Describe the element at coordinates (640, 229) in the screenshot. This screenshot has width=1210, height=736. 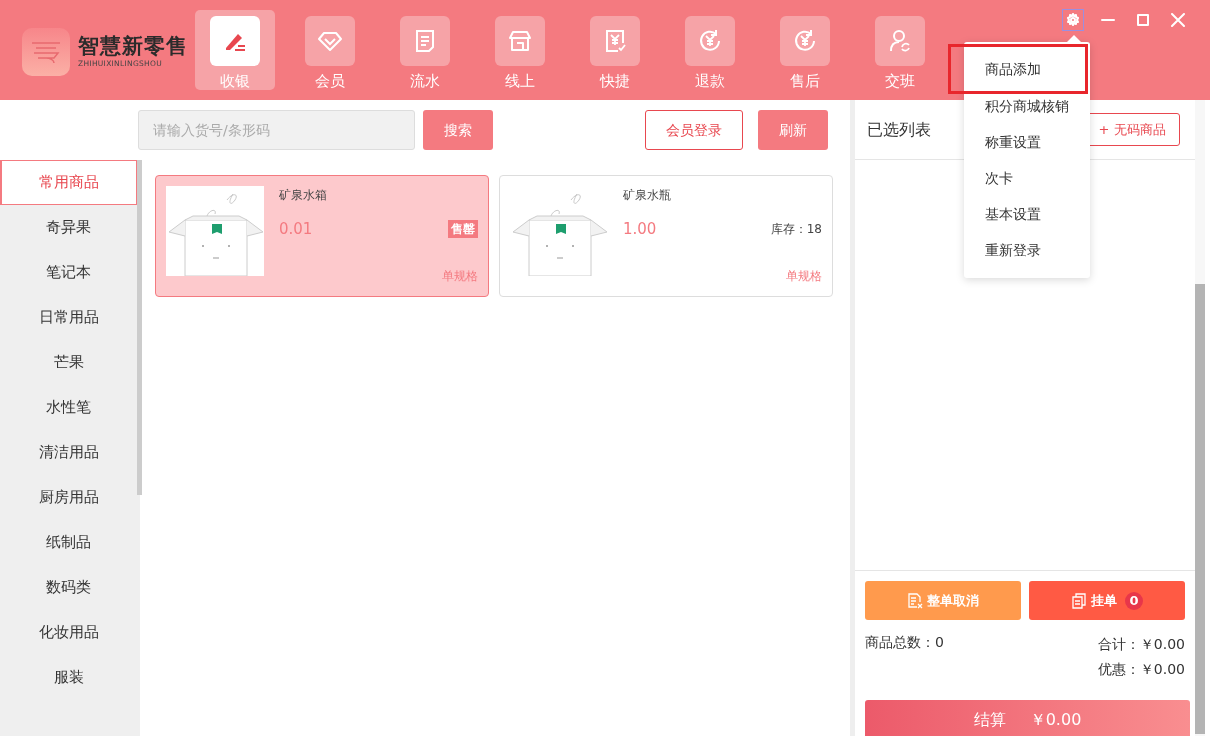
I see `product-price: 1.00` at that location.